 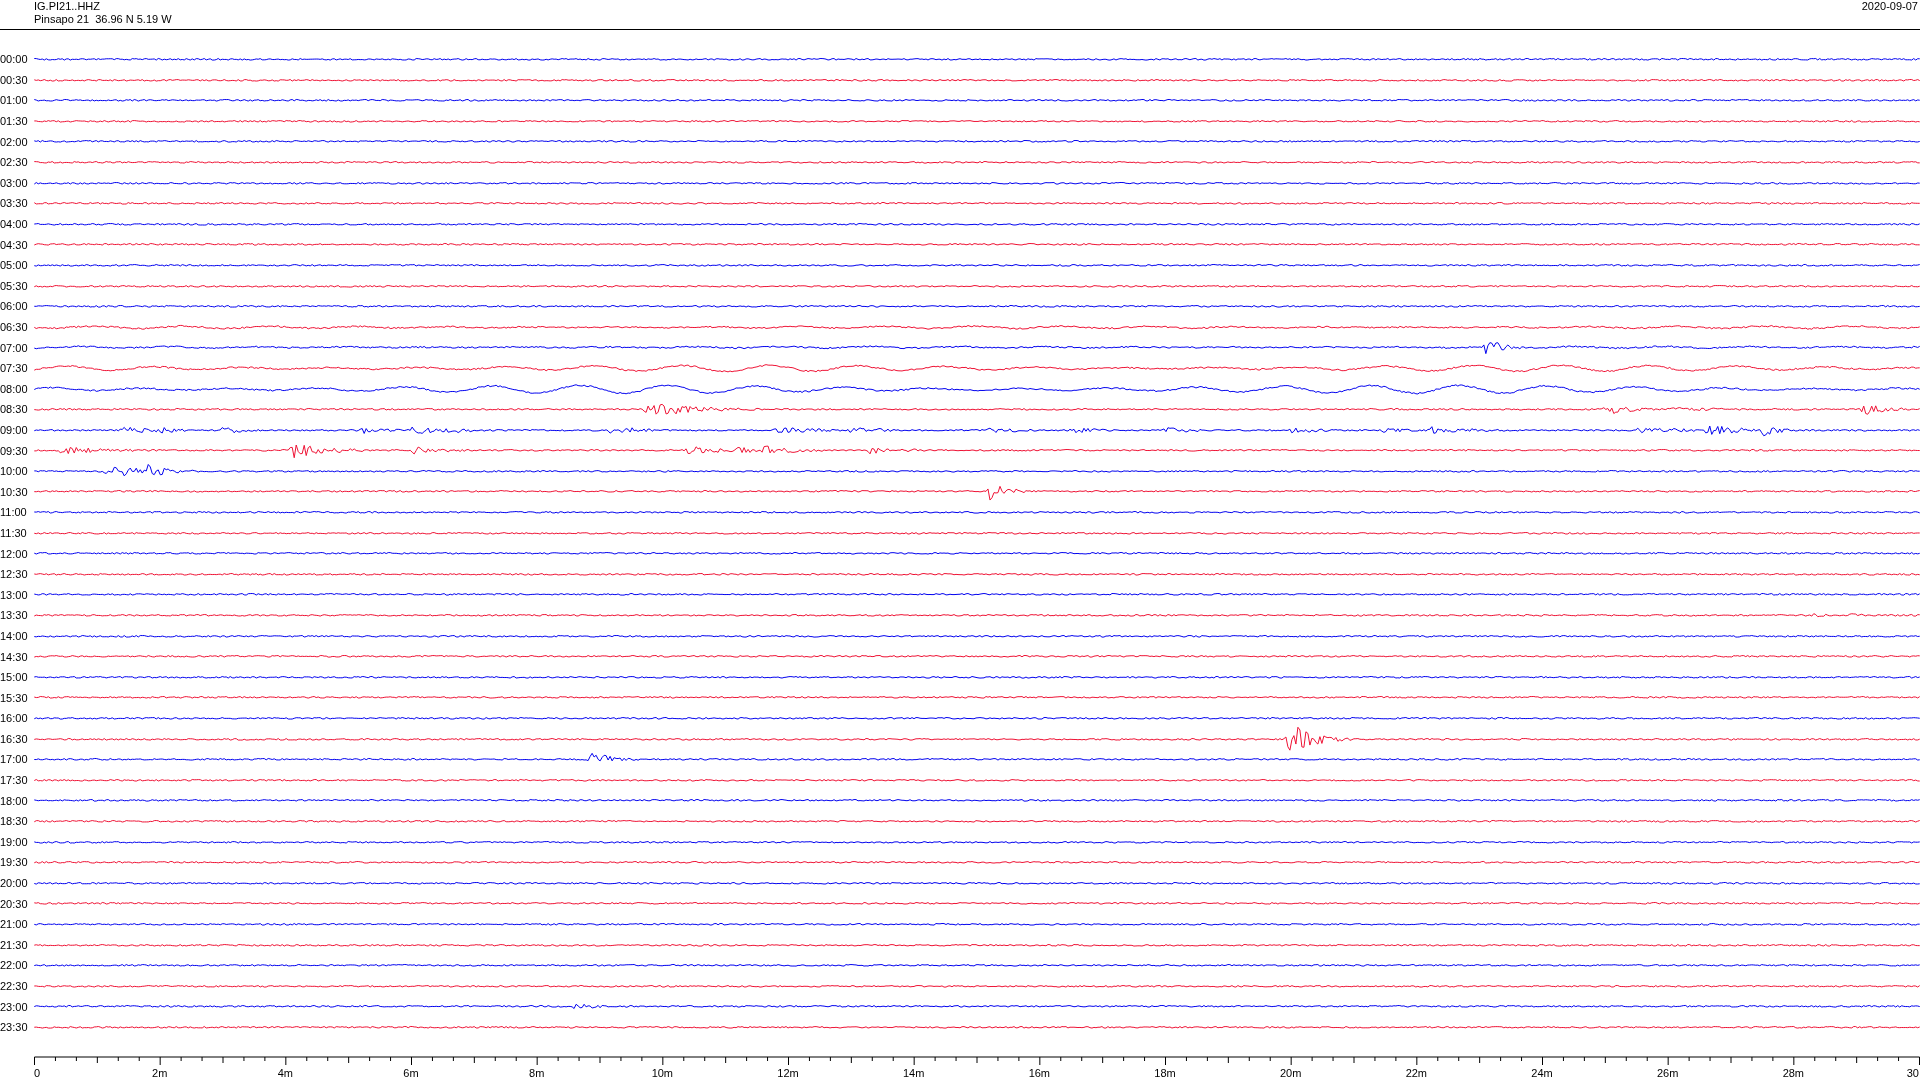 I want to click on time-label: 20:30, so click(x=14, y=903).